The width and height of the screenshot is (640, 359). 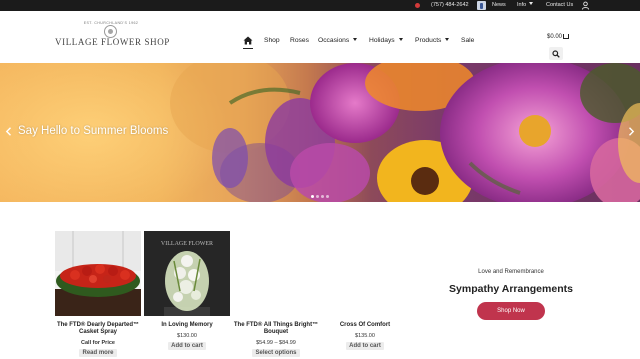 What do you see at coordinates (555, 37) in the screenshot?
I see `cart-total: $0.00` at bounding box center [555, 37].